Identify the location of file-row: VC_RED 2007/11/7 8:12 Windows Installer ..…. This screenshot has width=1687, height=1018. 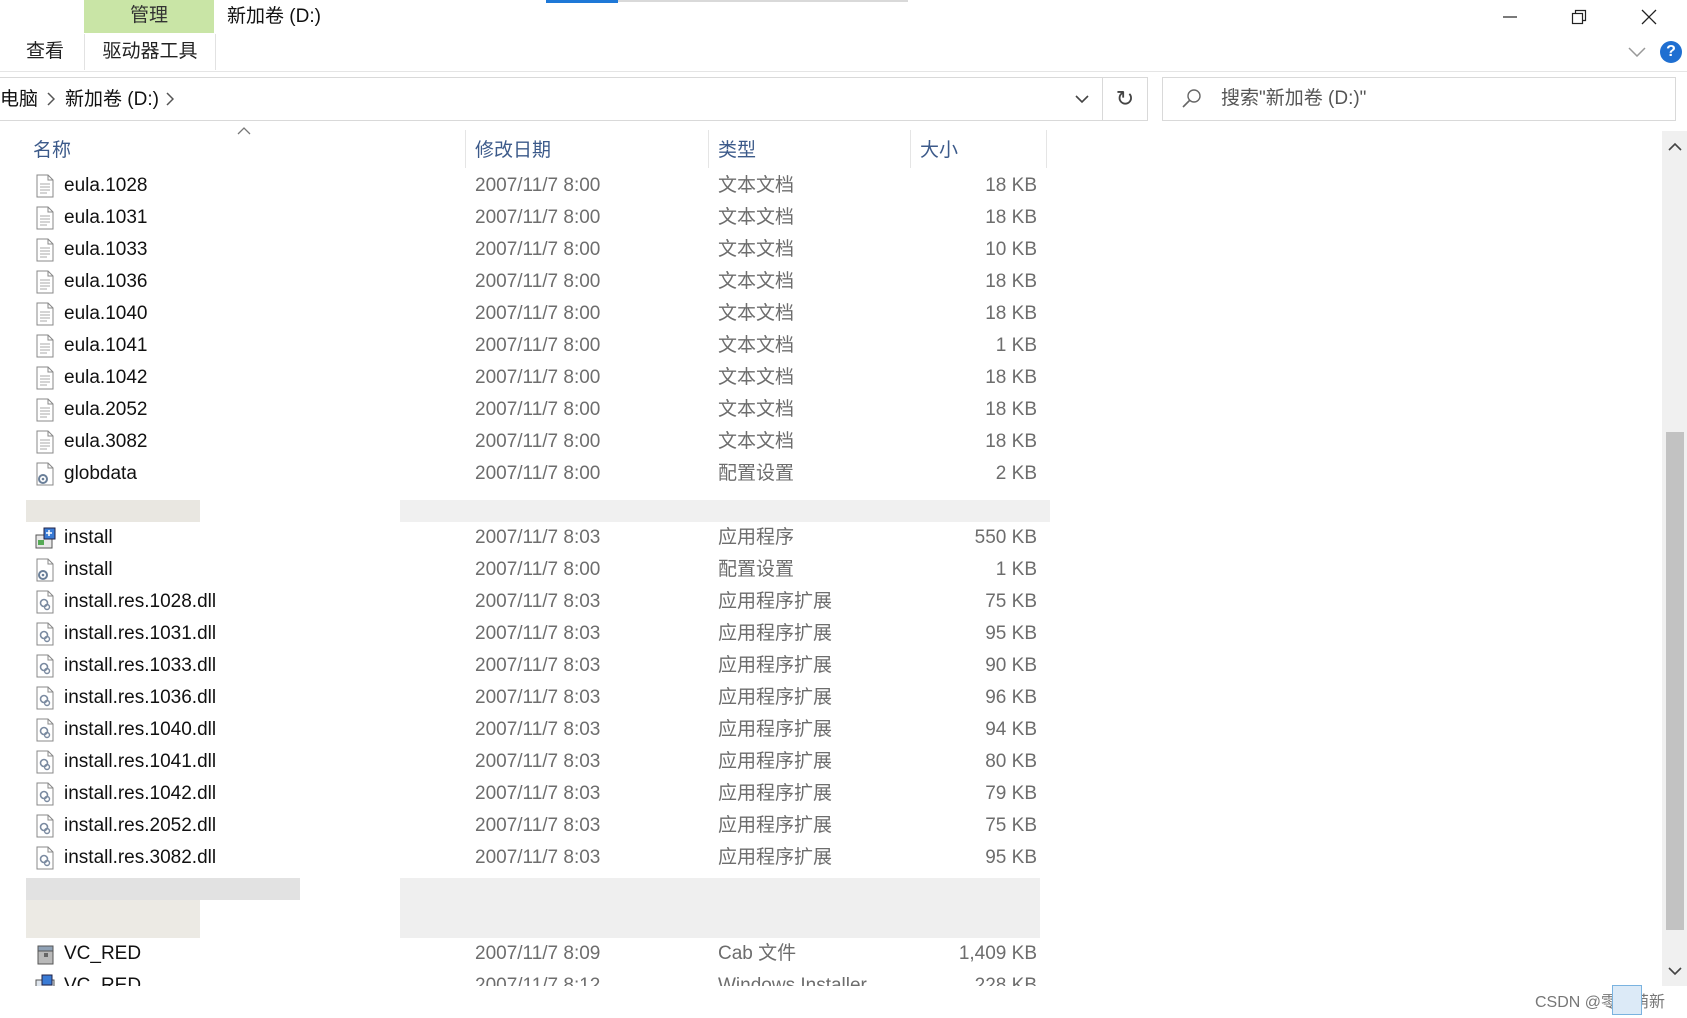
(530, 978).